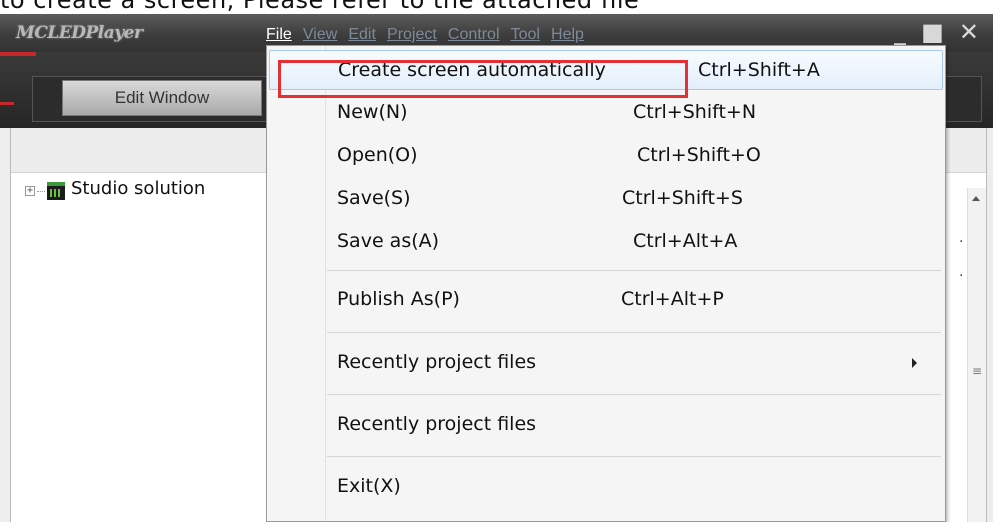 Image resolution: width=993 pixels, height=522 pixels. What do you see at coordinates (900, 32) in the screenshot?
I see `minimize-button: _` at bounding box center [900, 32].